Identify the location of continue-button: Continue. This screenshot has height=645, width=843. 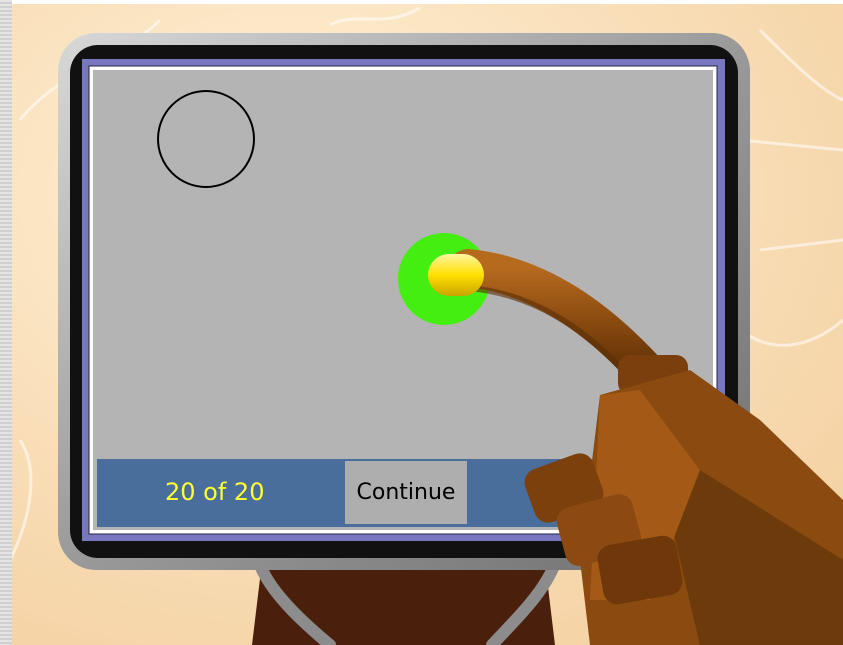
(406, 492).